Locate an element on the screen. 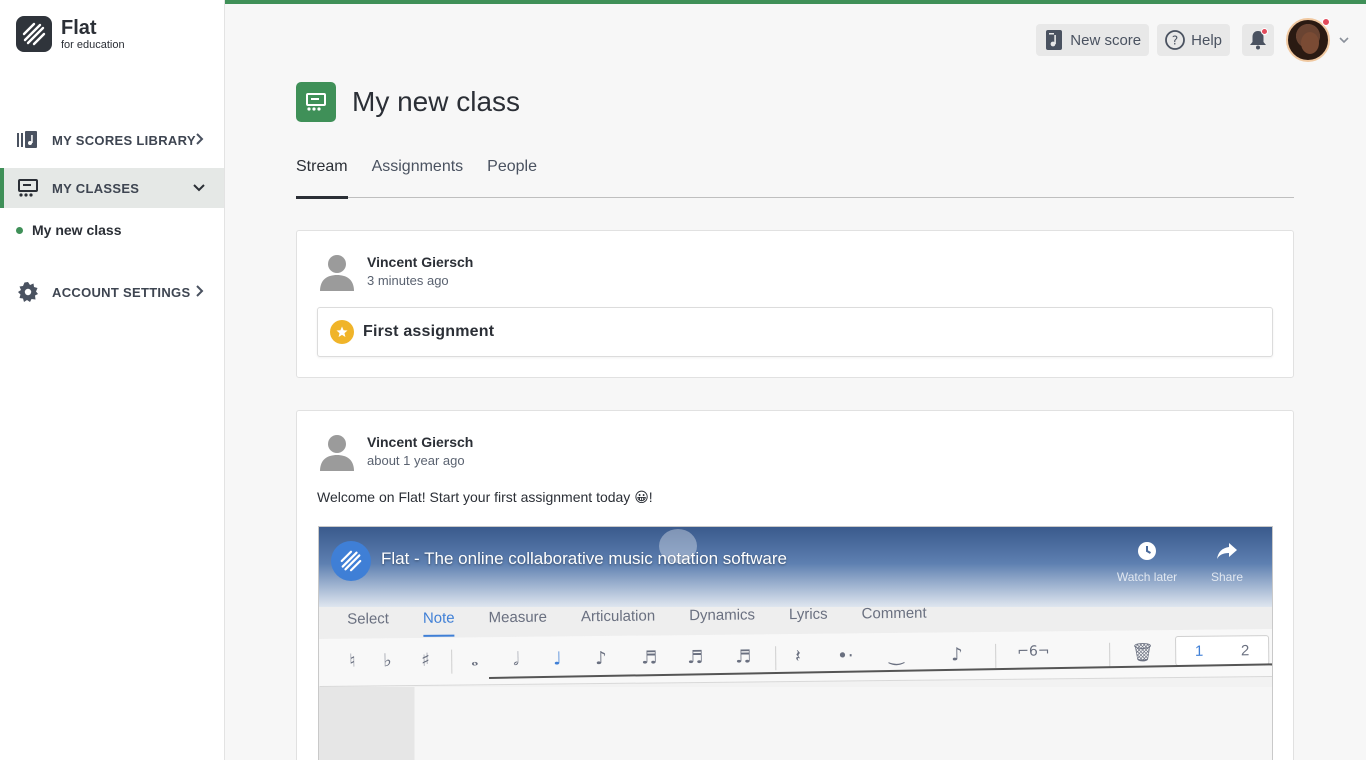 The image size is (1366, 760). share-icon is located at coordinates (1227, 551).